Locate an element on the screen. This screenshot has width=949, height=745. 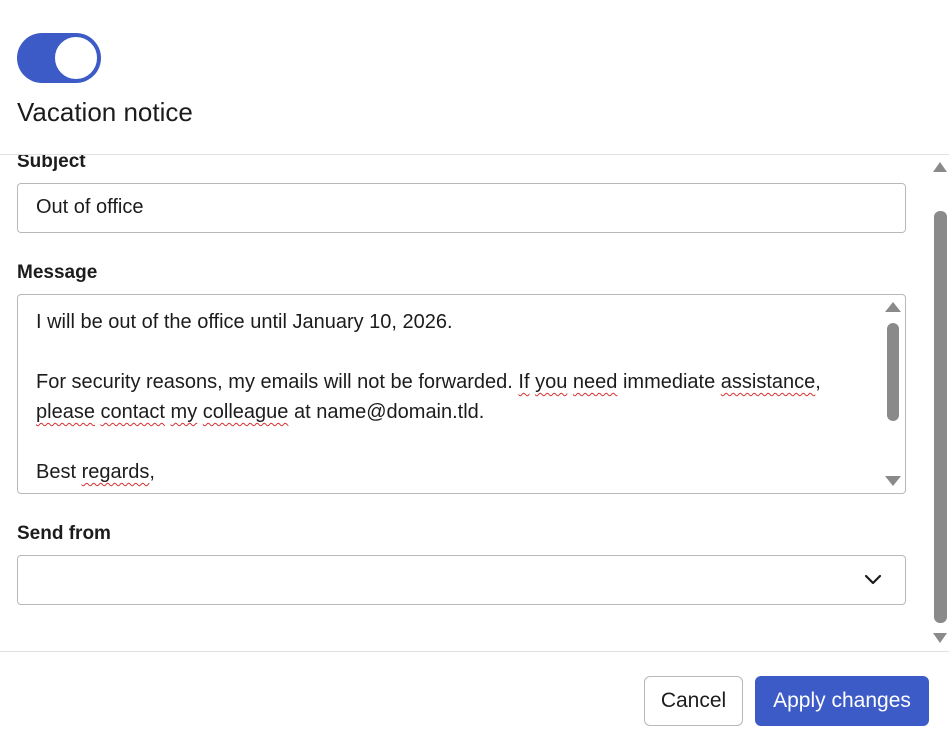
message-label: Message is located at coordinates (57, 272).